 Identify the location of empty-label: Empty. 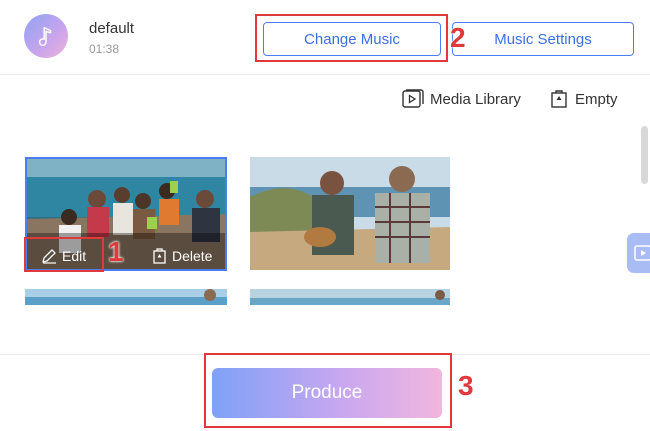
(596, 99).